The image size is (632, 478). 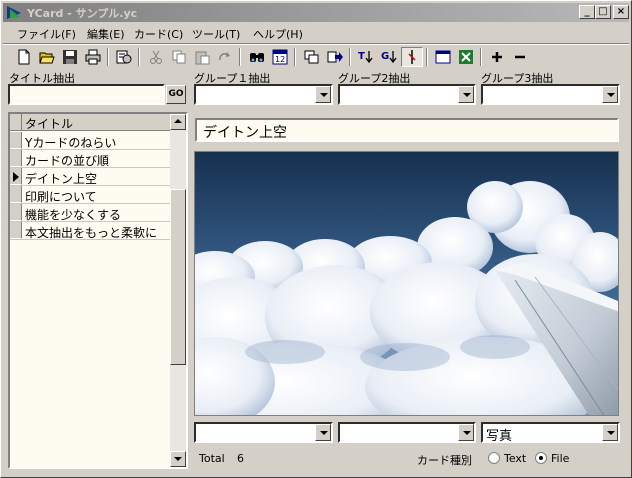 I want to click on menu-help: ヘルプ(H), so click(x=278, y=34).